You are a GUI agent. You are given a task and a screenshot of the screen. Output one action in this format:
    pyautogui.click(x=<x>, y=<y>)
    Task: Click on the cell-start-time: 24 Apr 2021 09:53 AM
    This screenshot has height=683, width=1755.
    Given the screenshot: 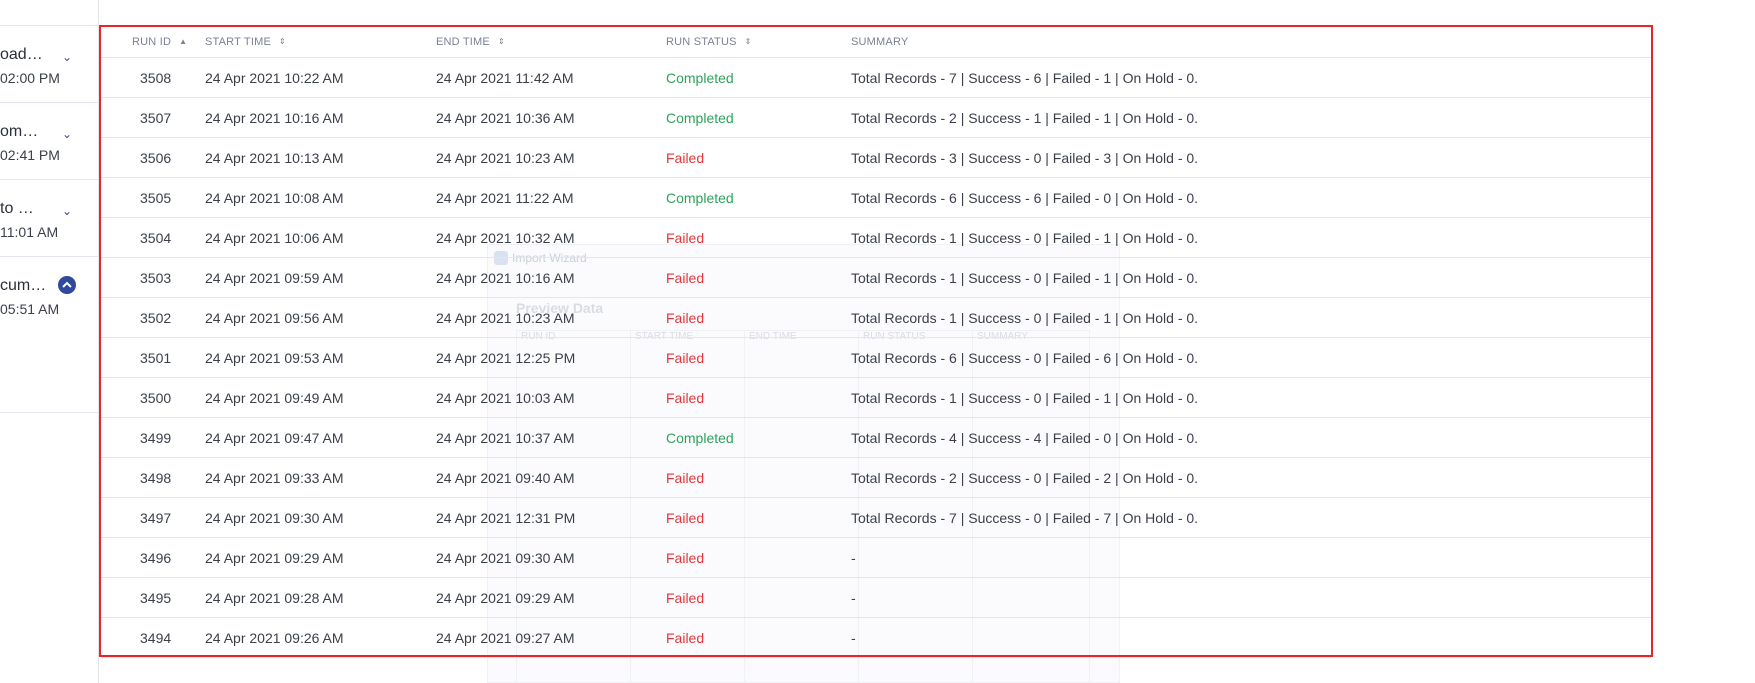 What is the action you would take?
    pyautogui.click(x=274, y=358)
    